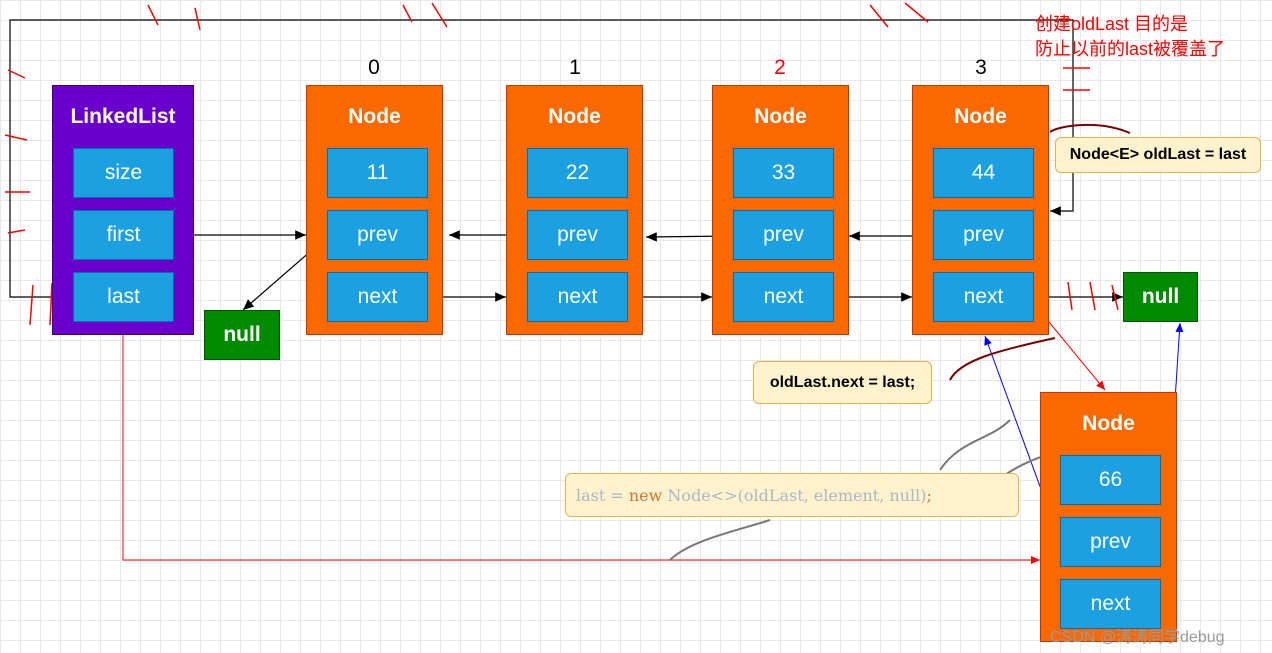 The width and height of the screenshot is (1272, 653). I want to click on node-box: Node 11 prev next, so click(374, 210).